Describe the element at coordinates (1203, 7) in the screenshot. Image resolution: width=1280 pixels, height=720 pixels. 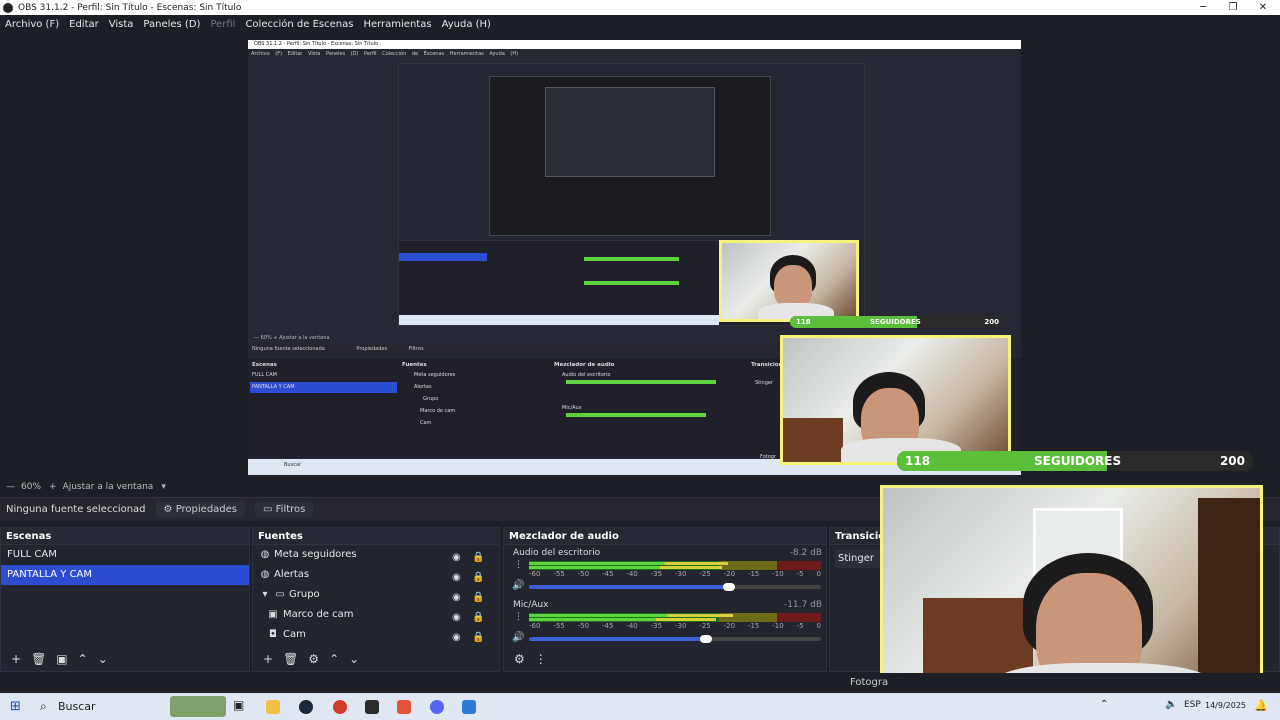
I see `minimize-icon: ─` at that location.